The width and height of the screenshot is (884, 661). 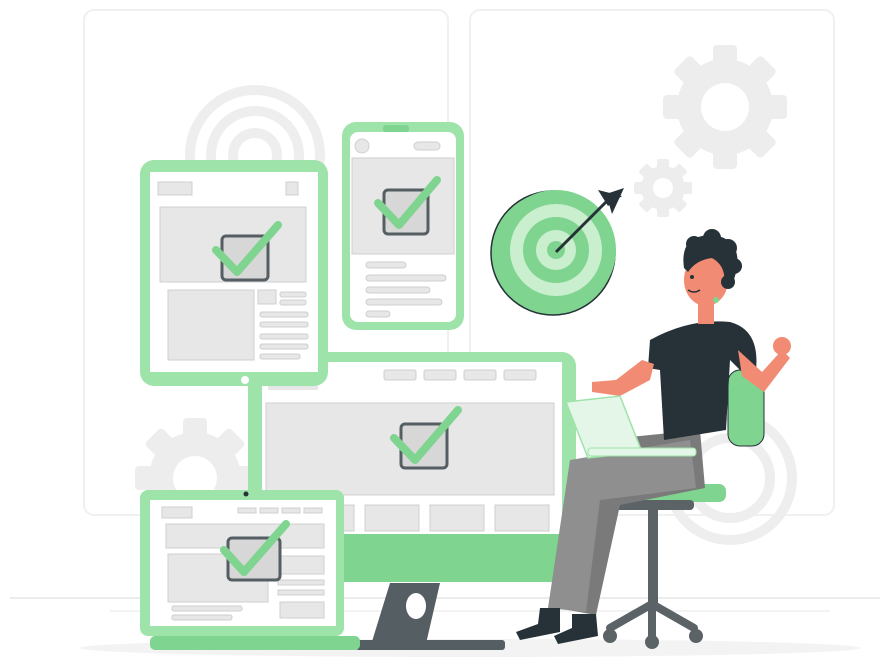 What do you see at coordinates (250, 570) in the screenshot?
I see `laptop-icon` at bounding box center [250, 570].